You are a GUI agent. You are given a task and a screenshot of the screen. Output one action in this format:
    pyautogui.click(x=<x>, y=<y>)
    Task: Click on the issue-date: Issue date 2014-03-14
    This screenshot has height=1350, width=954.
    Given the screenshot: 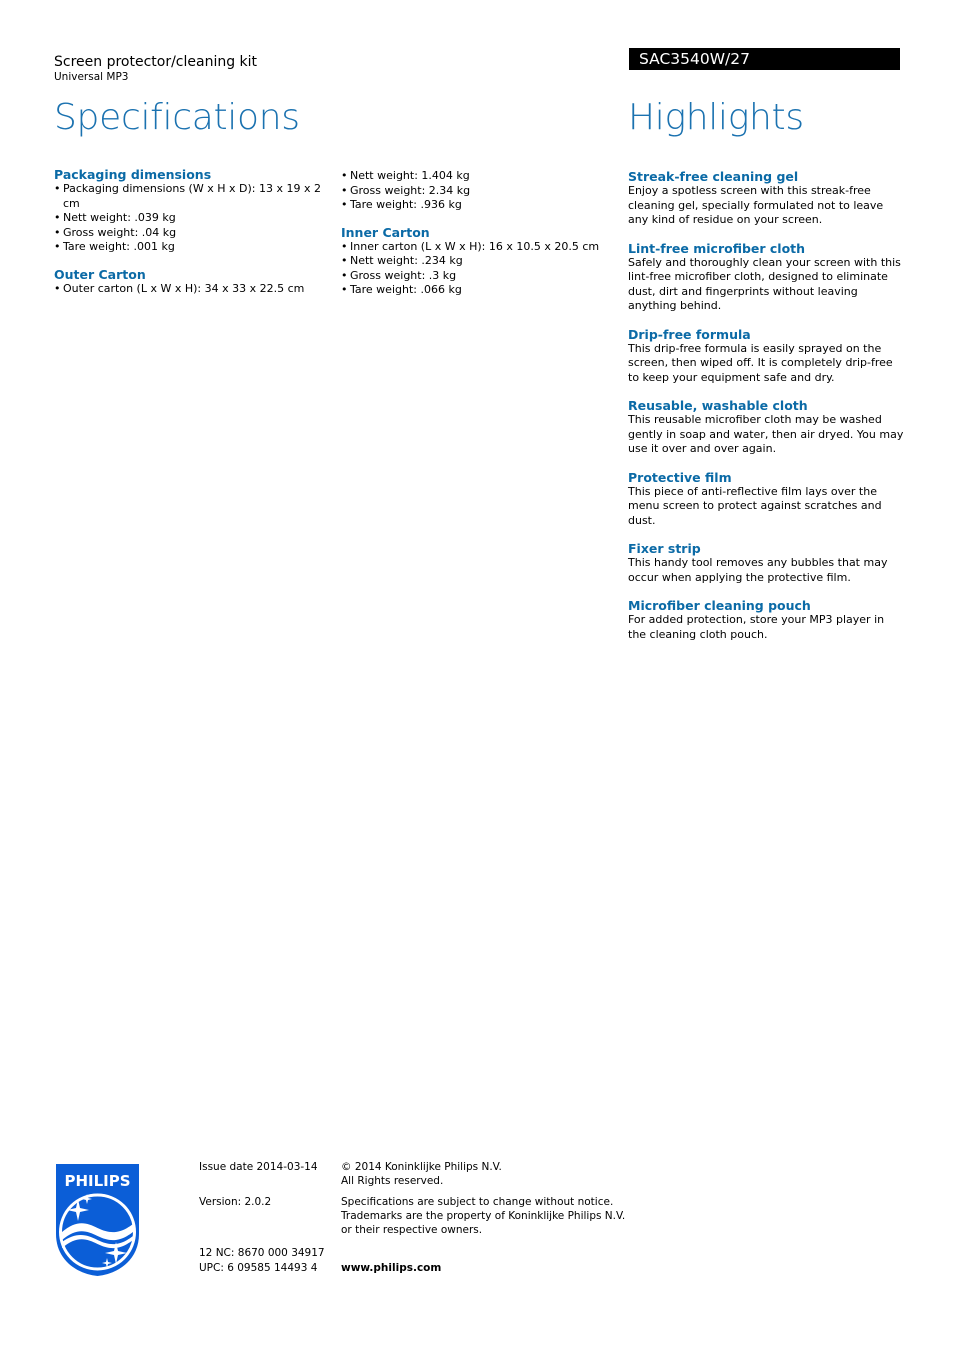 What is the action you would take?
    pyautogui.click(x=258, y=1167)
    